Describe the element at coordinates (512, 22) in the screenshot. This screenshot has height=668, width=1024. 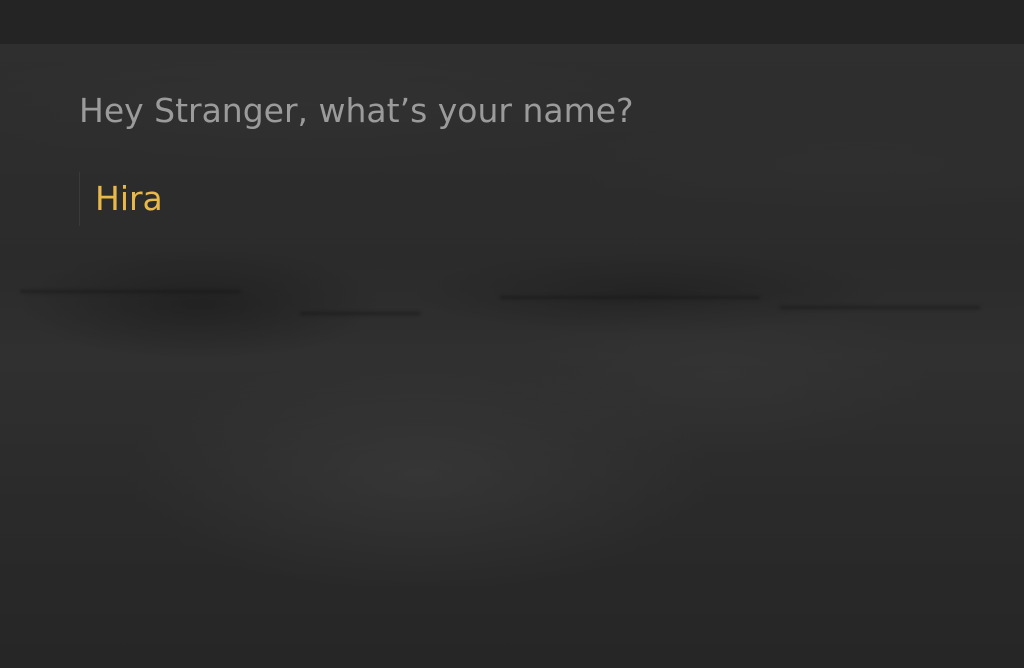
I see `status-bar` at that location.